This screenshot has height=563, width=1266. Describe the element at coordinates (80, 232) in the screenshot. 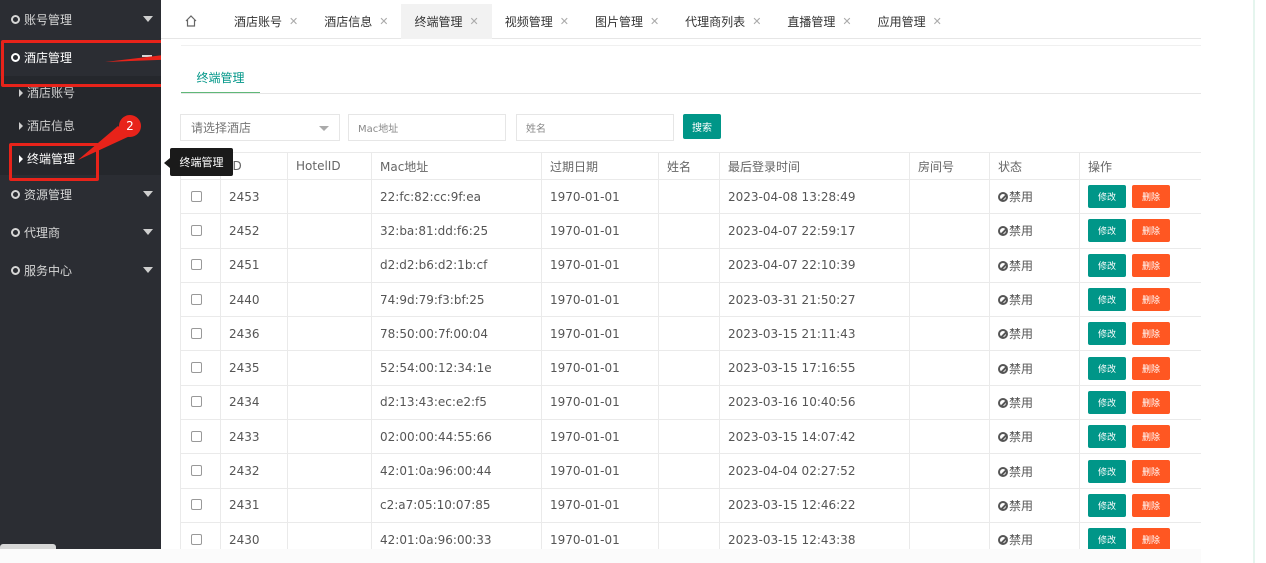

I see `sidebar-item-agent: 代理商` at that location.